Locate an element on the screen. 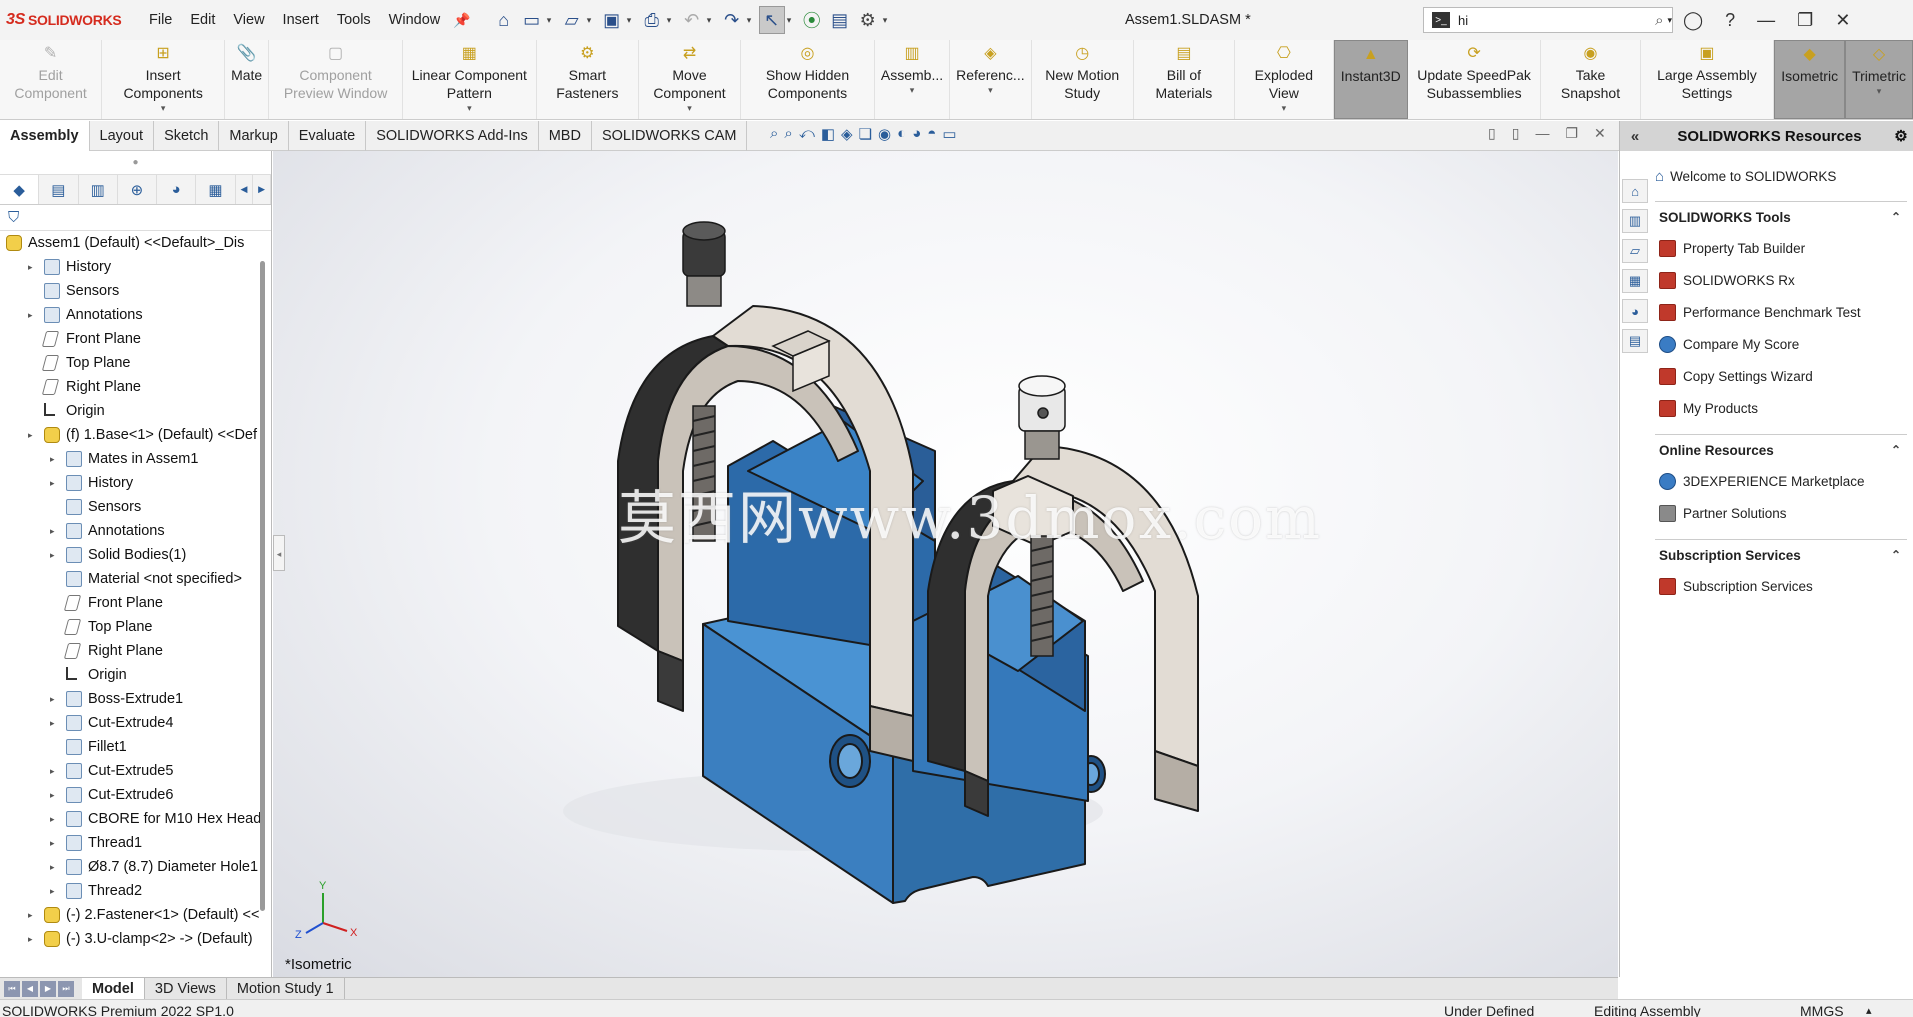 The height and width of the screenshot is (1017, 1913). pin-icon: 📌 is located at coordinates (461, 20).